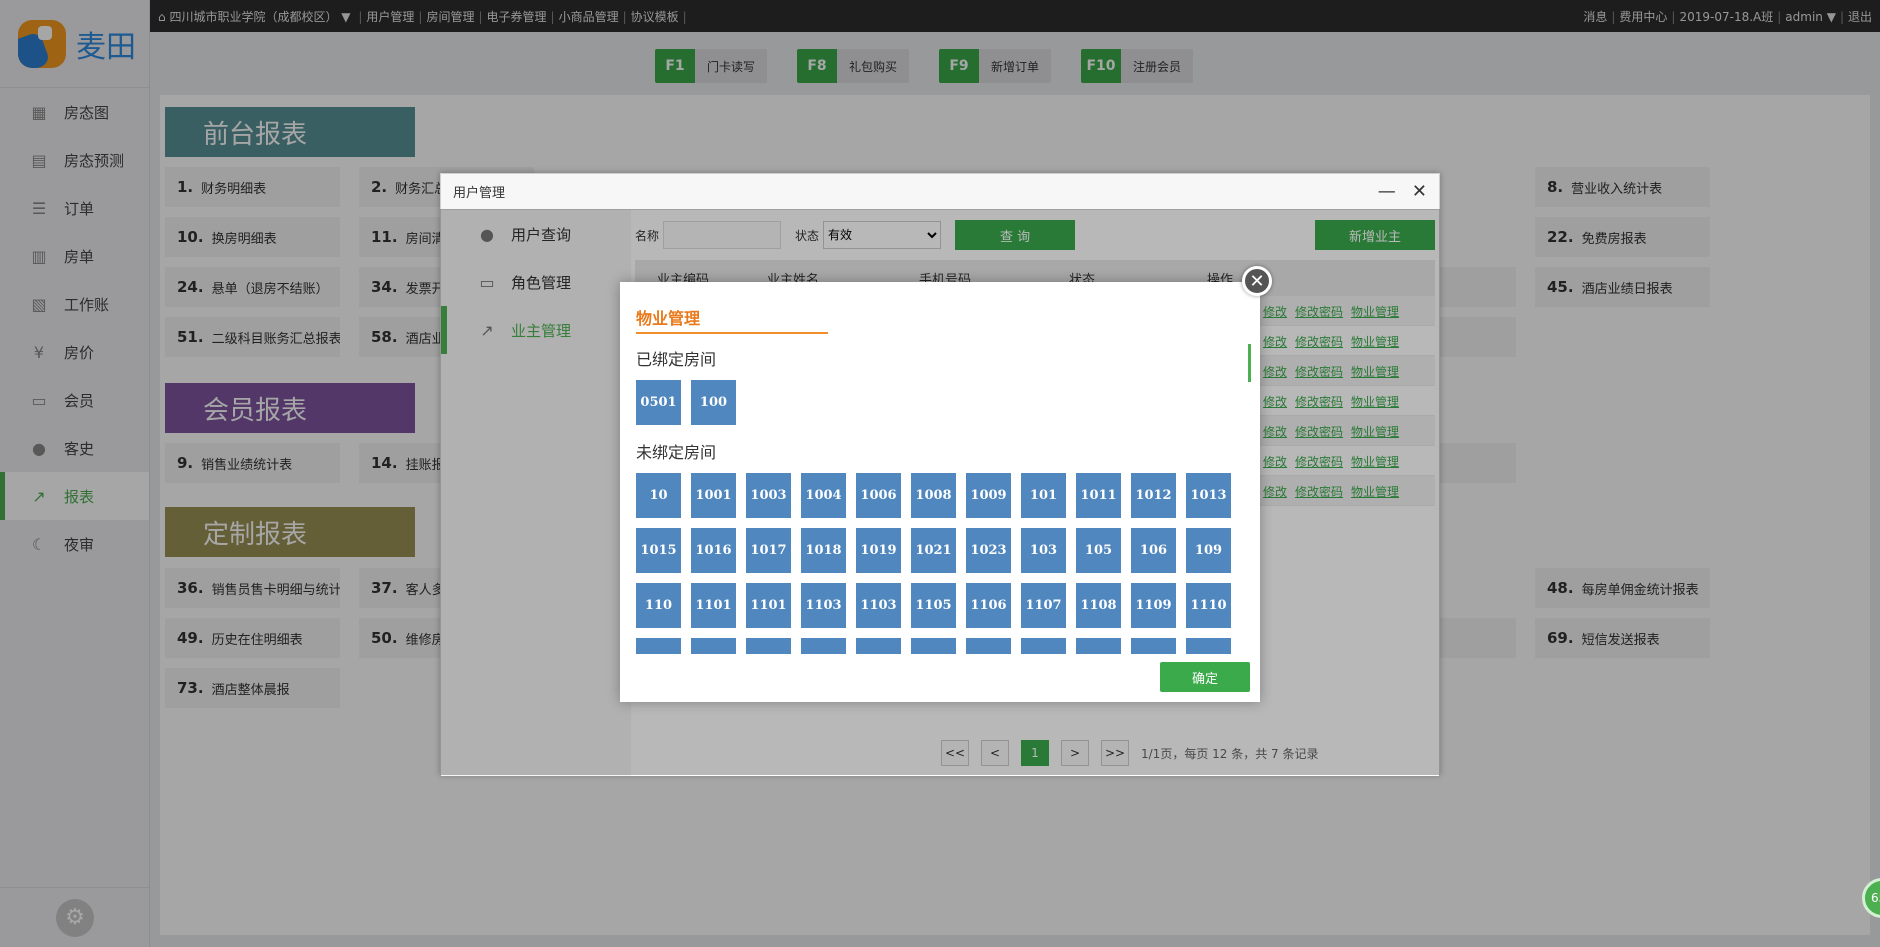 This screenshot has height=947, width=1880. What do you see at coordinates (713, 550) in the screenshot?
I see `room-tile: 1016` at bounding box center [713, 550].